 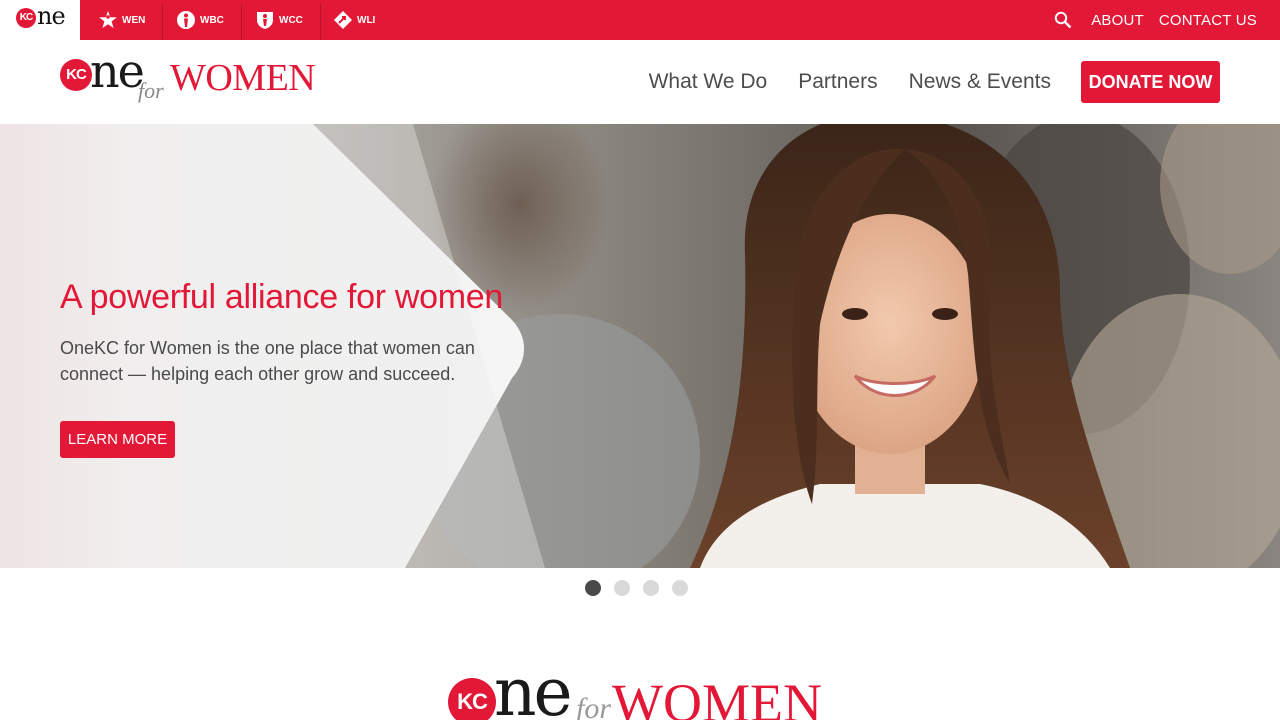 I want to click on contact-us-link: CONTACT US, so click(x=1208, y=20).